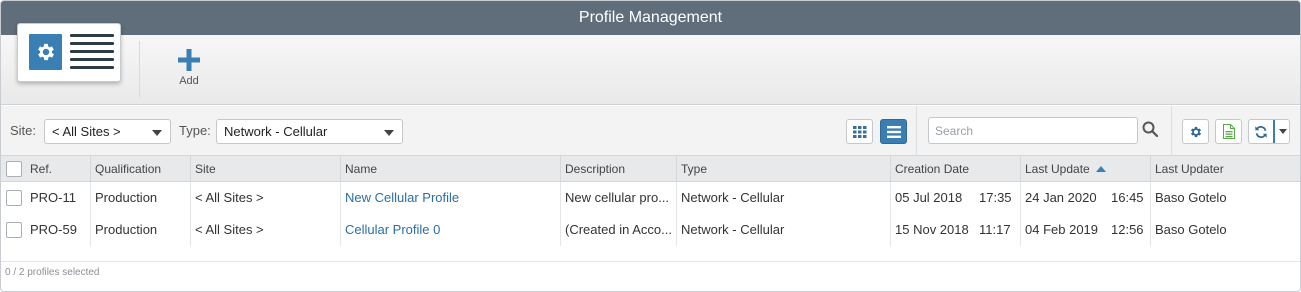  I want to click on excel-export-icon, so click(1228, 131).